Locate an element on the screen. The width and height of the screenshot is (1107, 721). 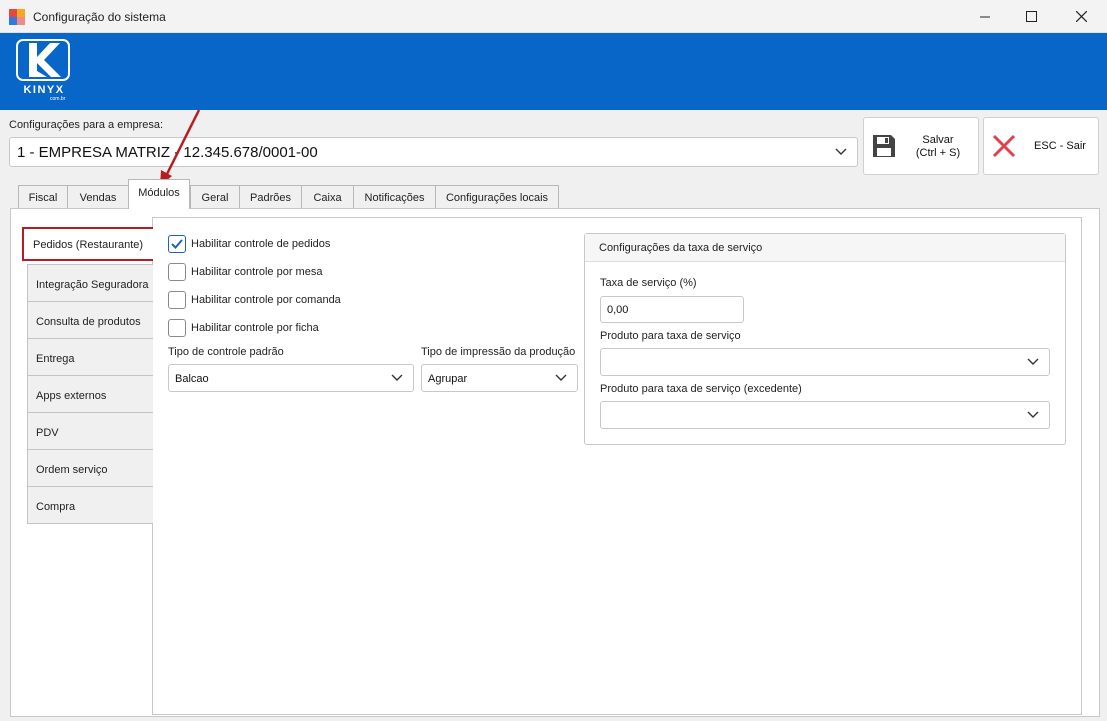
exit-label: ESC - Sair is located at coordinates (1060, 146).